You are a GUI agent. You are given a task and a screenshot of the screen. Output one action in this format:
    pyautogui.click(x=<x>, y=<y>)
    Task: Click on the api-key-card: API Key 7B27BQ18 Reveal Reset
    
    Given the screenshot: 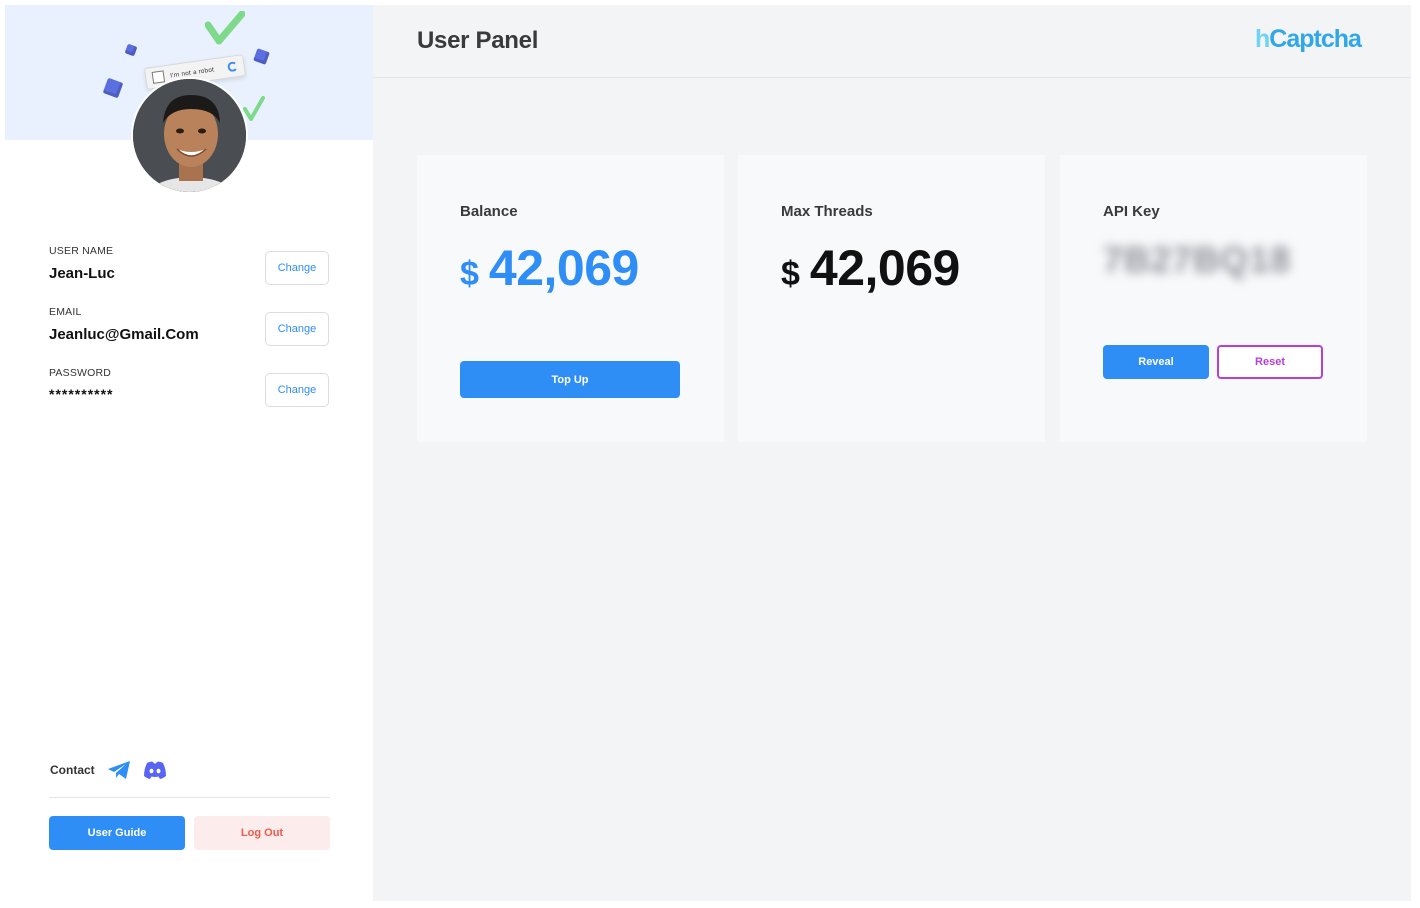 What is the action you would take?
    pyautogui.click(x=1213, y=298)
    